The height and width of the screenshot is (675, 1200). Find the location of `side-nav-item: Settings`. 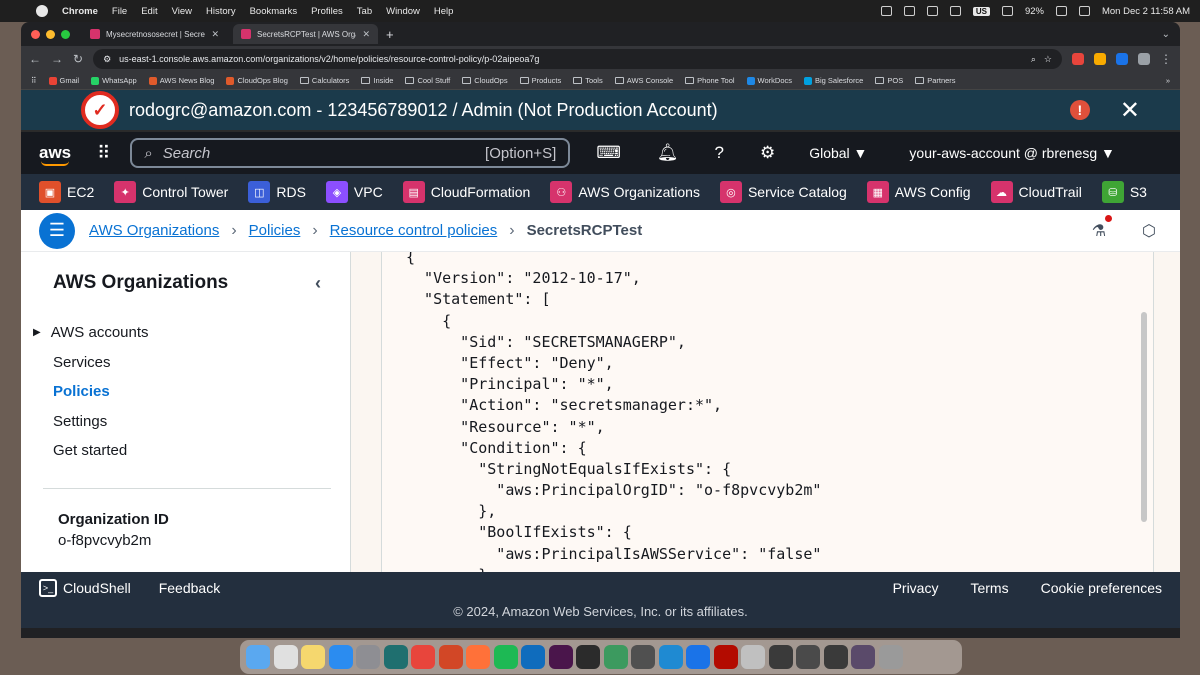

side-nav-item: Settings is located at coordinates (201, 422).